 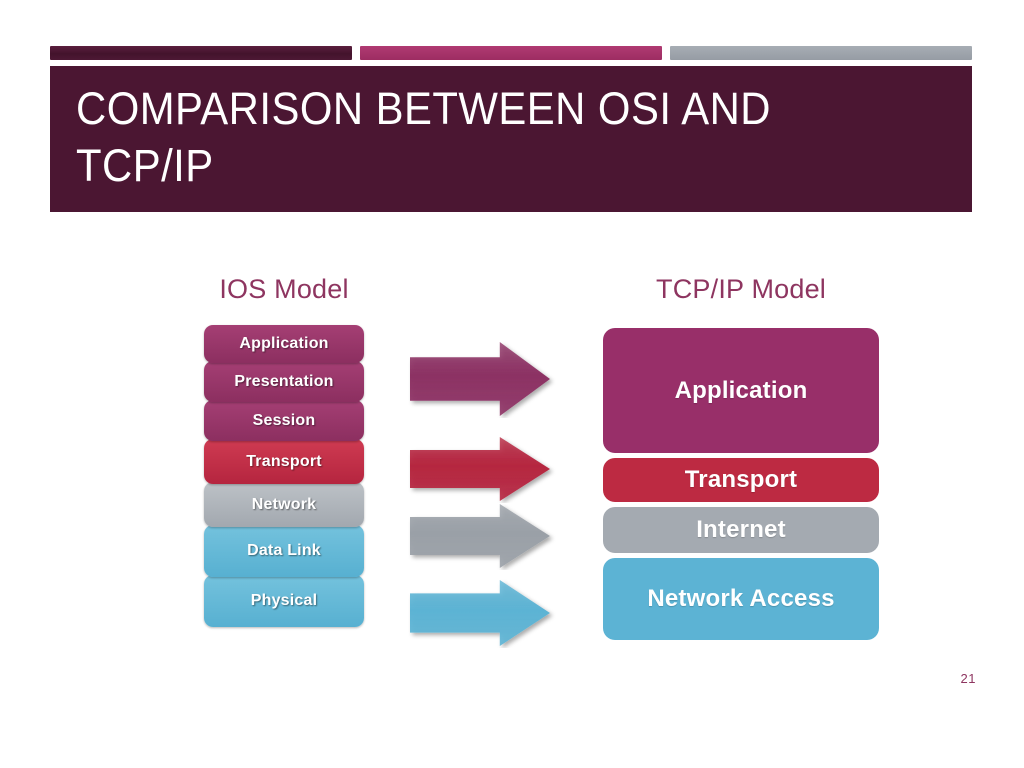 I want to click on tcpip-layer-internet: Internet, so click(x=741, y=530).